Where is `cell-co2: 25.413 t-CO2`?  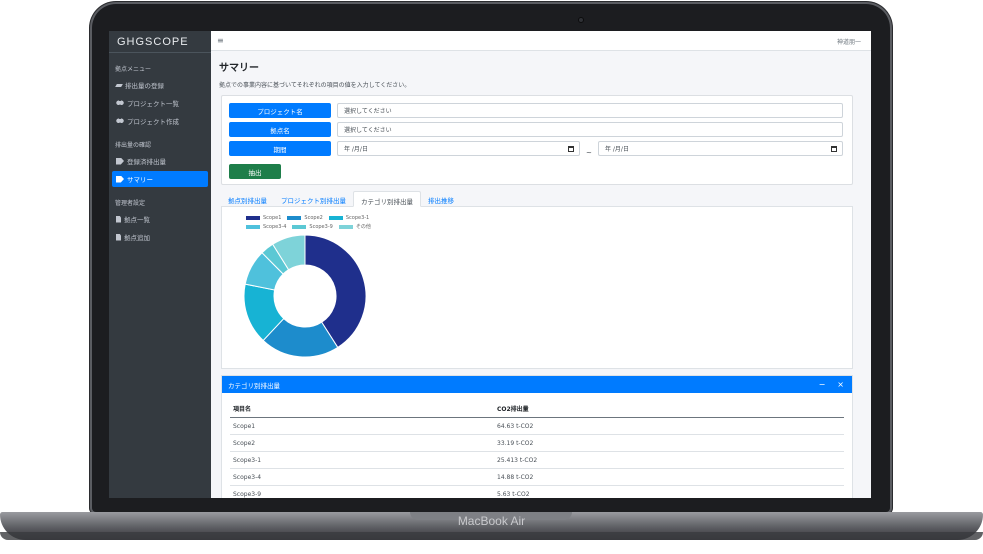 cell-co2: 25.413 t-CO2 is located at coordinates (669, 460).